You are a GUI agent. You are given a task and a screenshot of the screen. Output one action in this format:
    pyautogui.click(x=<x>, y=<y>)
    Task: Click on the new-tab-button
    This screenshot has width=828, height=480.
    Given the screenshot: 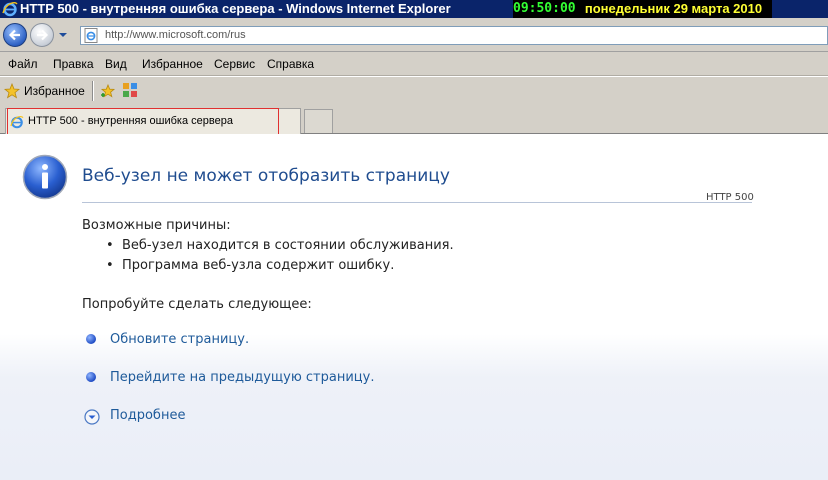 What is the action you would take?
    pyautogui.click(x=318, y=121)
    